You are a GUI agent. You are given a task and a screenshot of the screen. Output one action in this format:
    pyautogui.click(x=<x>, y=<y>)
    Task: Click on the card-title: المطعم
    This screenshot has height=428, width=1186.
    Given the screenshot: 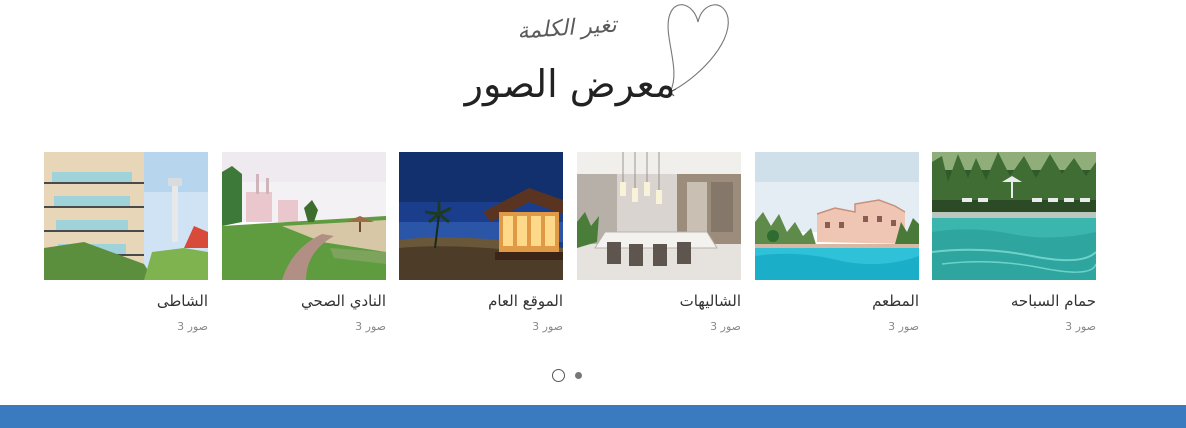 What is the action you would take?
    pyautogui.click(x=837, y=301)
    